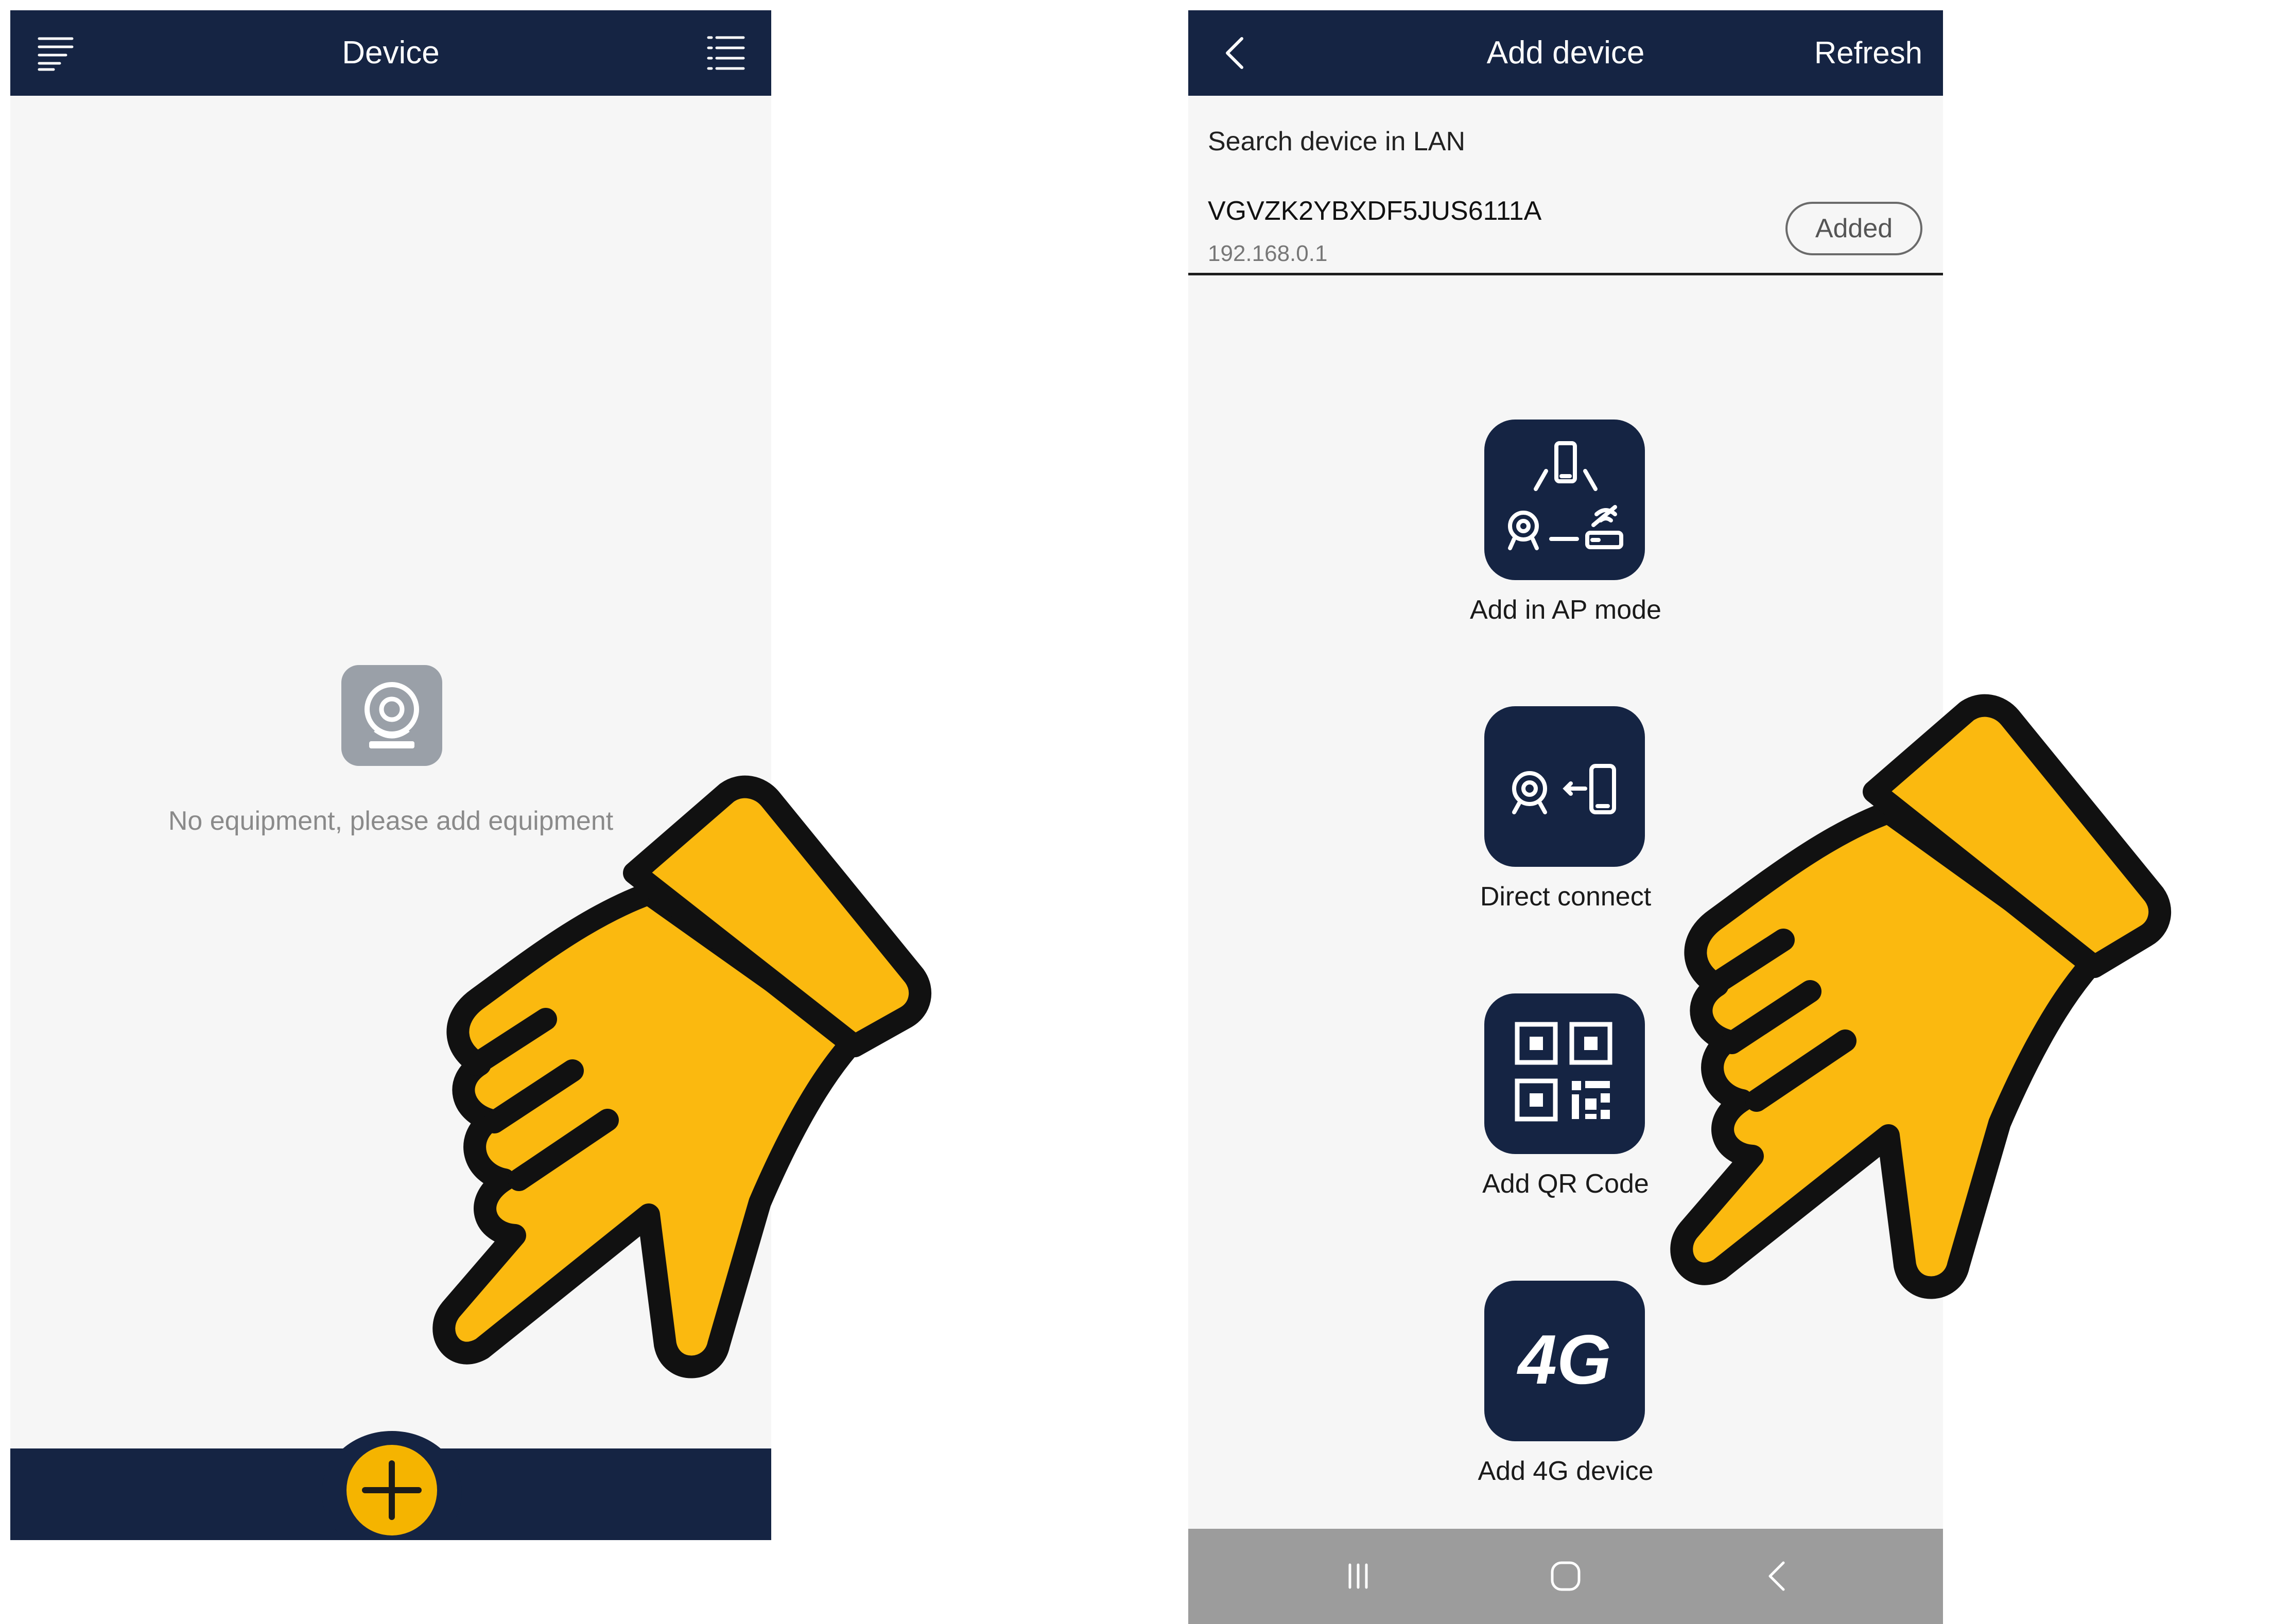 This screenshot has width=2290, height=1624. I want to click on device-ip: 192.168.0.1, so click(1268, 253).